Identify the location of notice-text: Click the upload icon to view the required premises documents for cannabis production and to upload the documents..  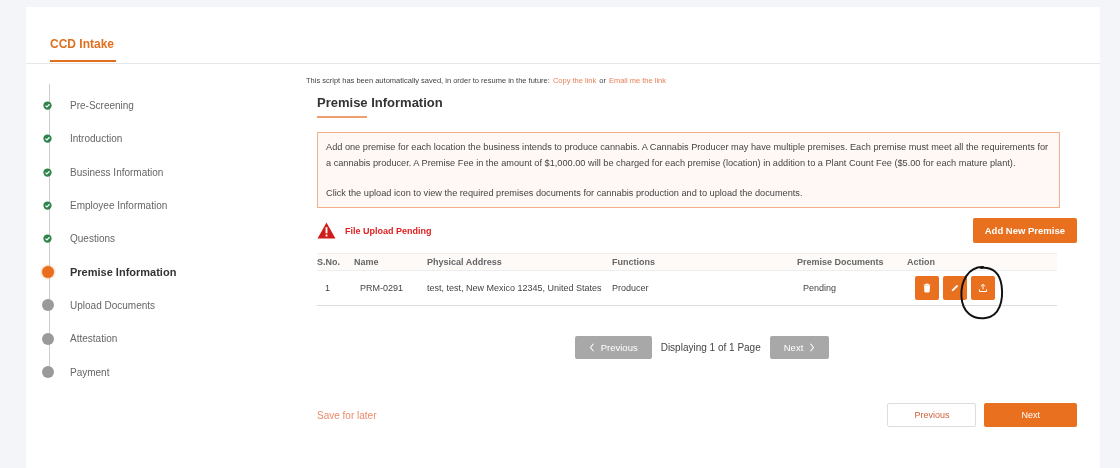
(565, 193).